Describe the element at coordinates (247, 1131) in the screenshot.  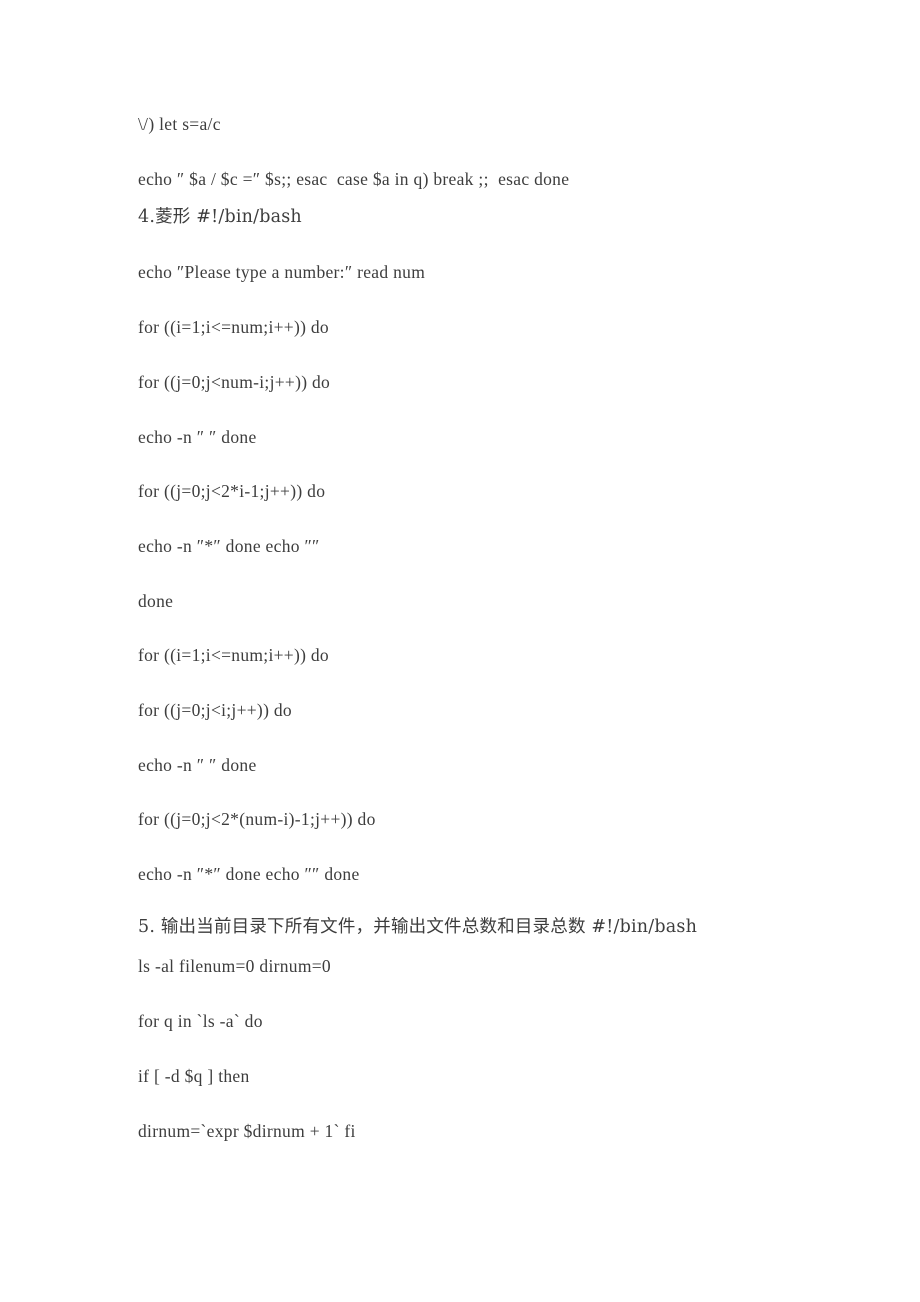
I see `text-line: dirnum=`expr $dirnum + 1` fi` at that location.